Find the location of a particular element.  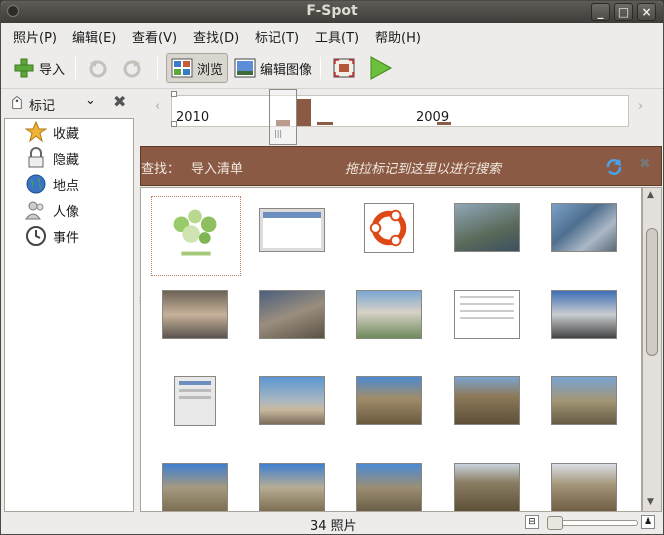

slideshow-button is located at coordinates (380, 68).